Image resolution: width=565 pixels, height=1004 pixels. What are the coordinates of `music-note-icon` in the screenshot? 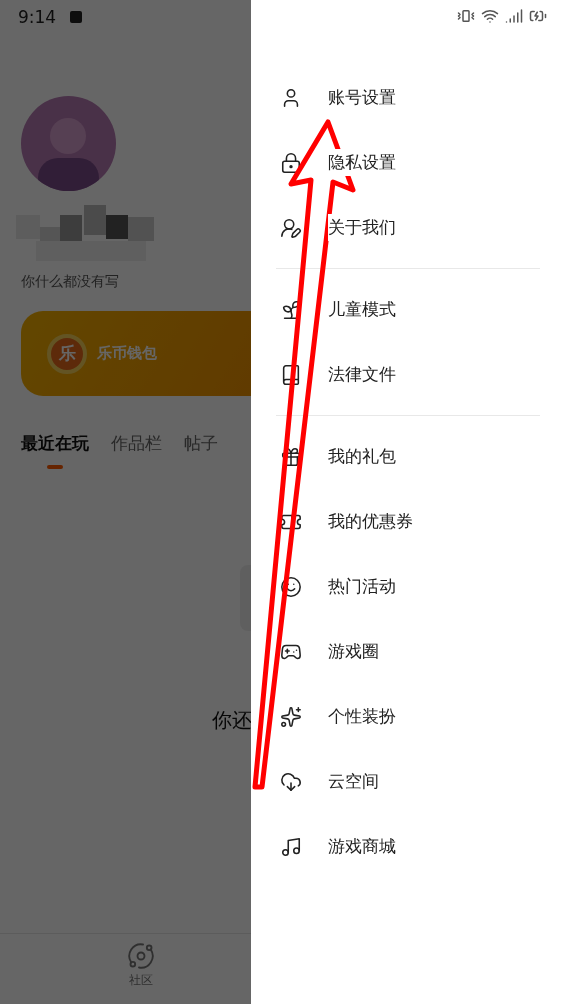 It's located at (291, 846).